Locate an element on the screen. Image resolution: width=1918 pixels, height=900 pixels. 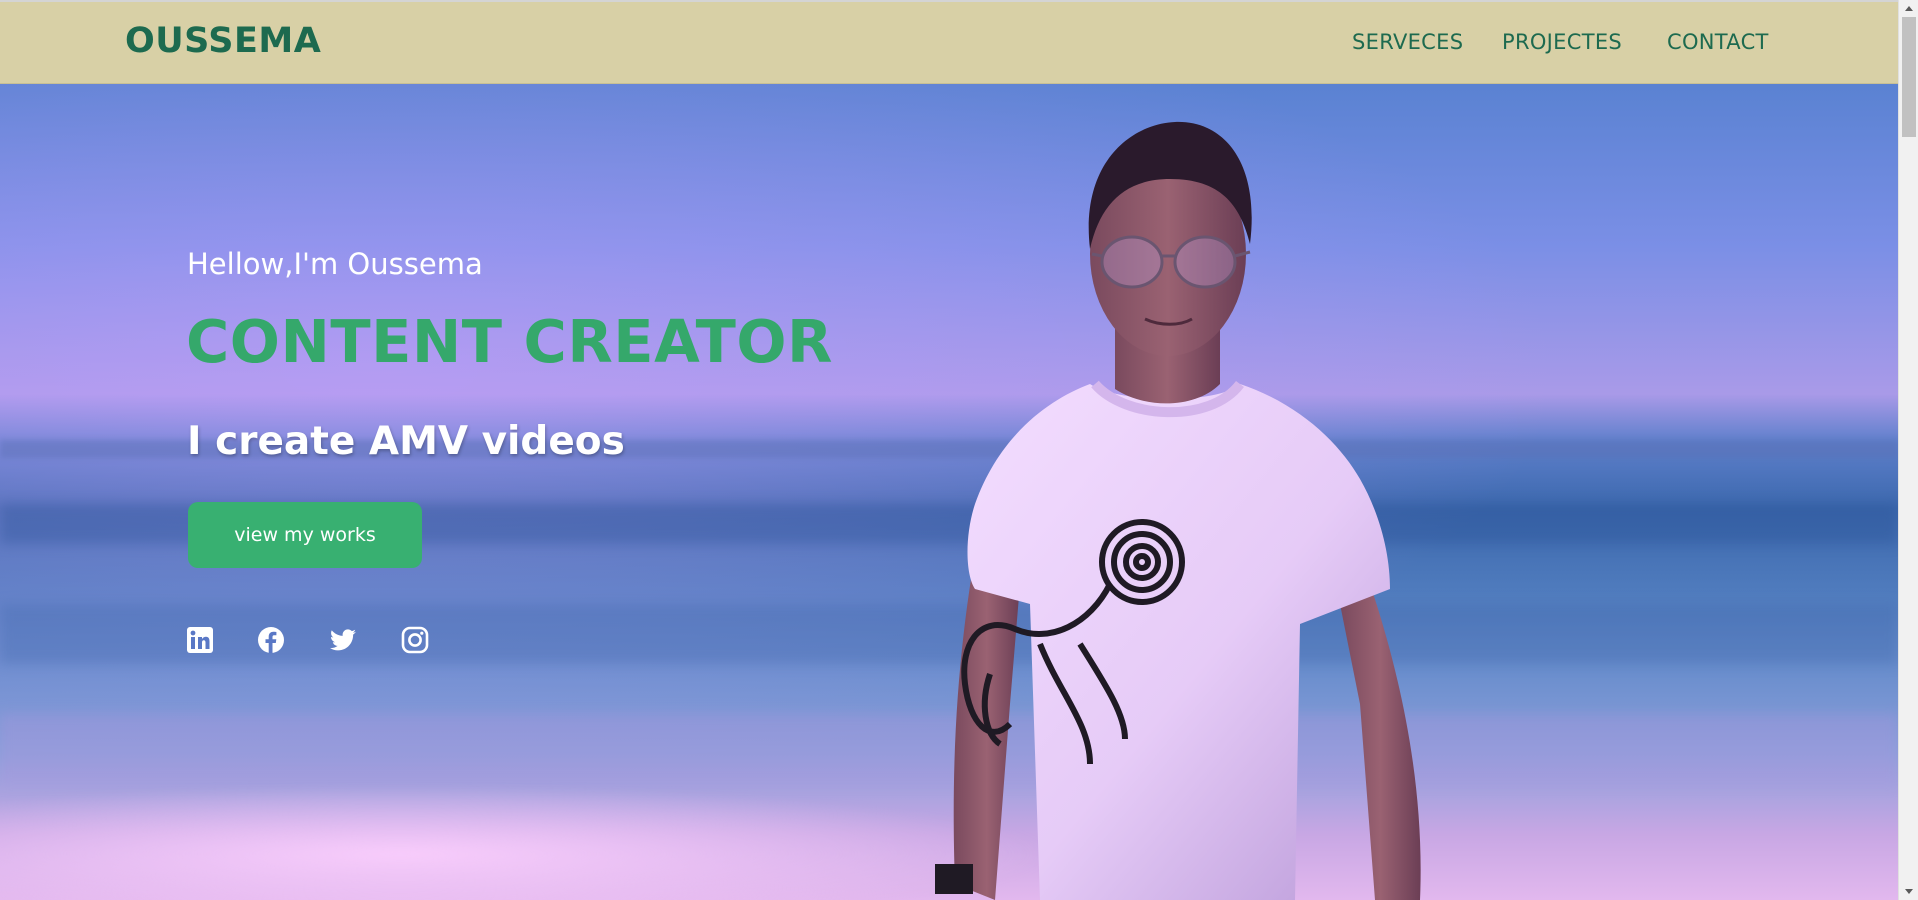
linkedin-icon is located at coordinates (200, 640).